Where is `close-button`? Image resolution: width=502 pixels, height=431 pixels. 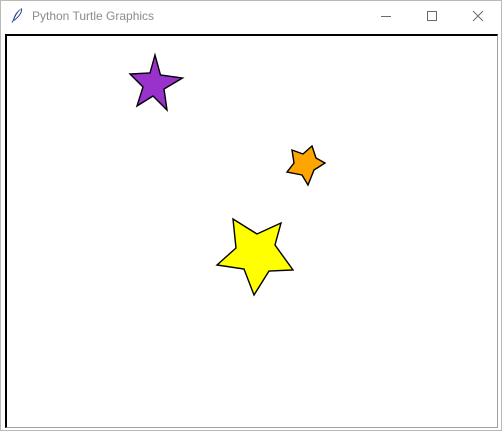 close-button is located at coordinates (478, 16).